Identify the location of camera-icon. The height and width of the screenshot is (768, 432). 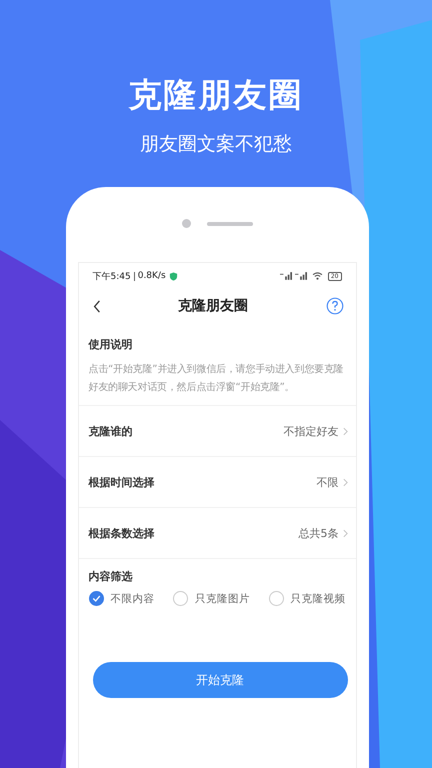
(186, 223).